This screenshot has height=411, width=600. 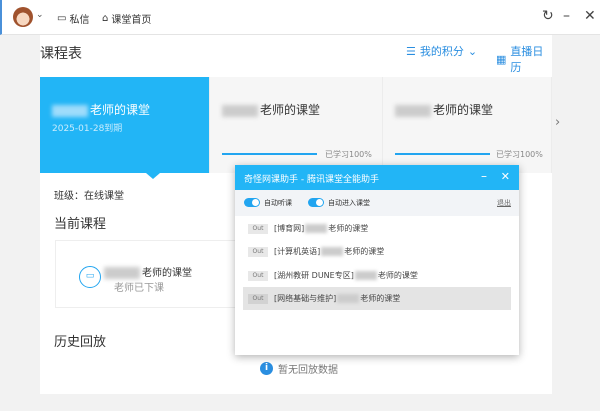 I want to click on list-item: Out [湖州教研 DUNE专区] 老师的课堂, so click(x=377, y=275).